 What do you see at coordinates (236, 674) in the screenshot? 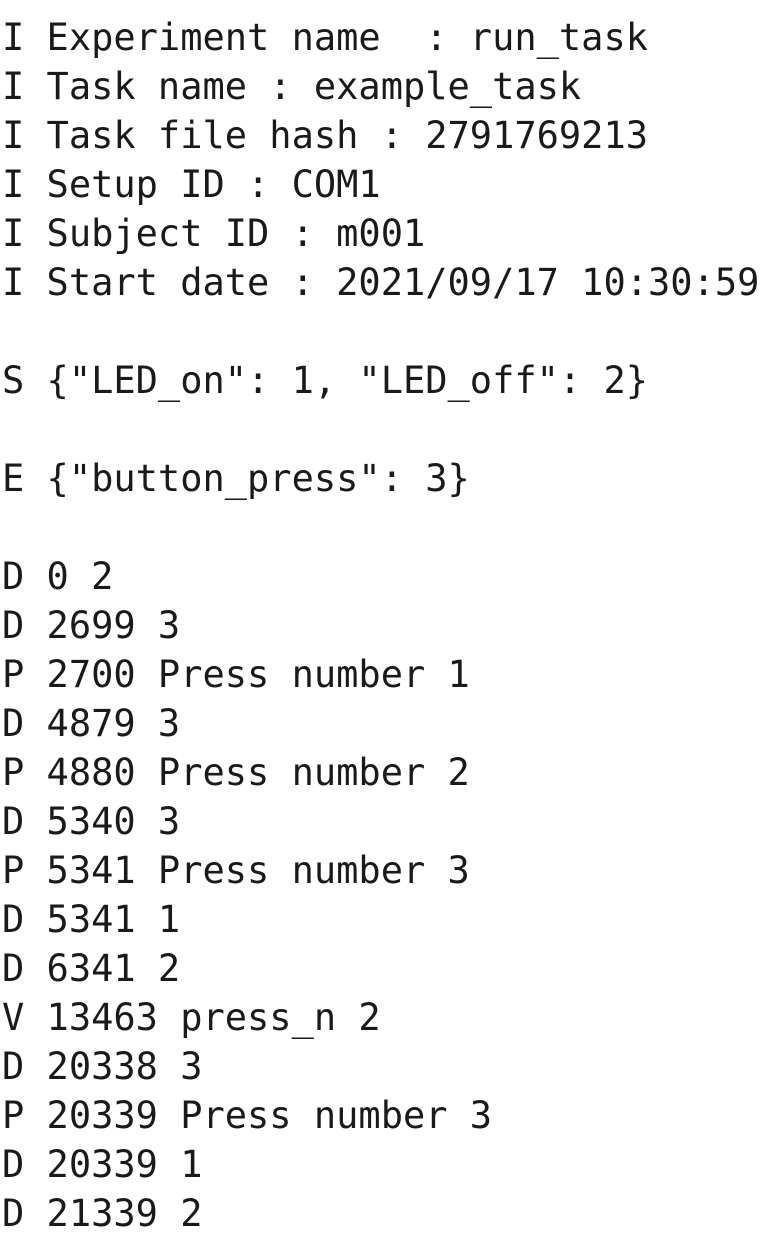
I see `log-line-record: P 2700 Press number 1` at bounding box center [236, 674].